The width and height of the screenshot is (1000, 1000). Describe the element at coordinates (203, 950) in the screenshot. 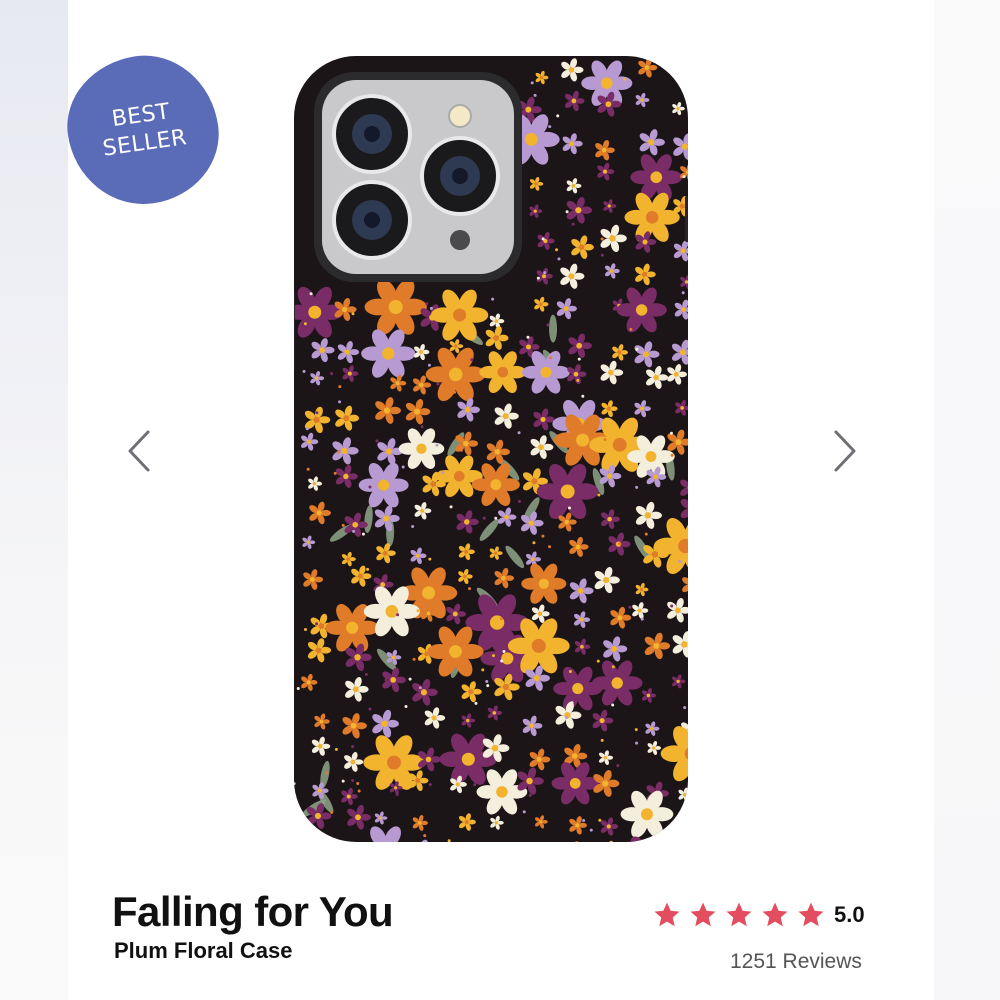

I see `product-subtitle: Plum Floral Case` at that location.